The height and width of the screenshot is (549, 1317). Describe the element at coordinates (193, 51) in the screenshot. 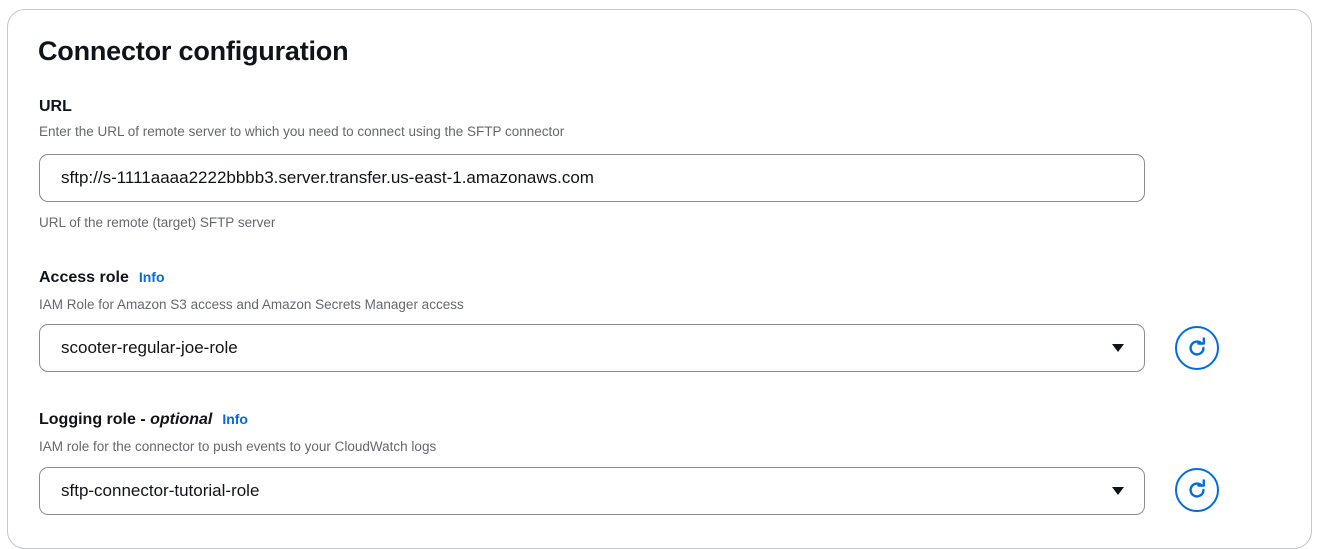

I see `section-title: Connector configuration` at that location.